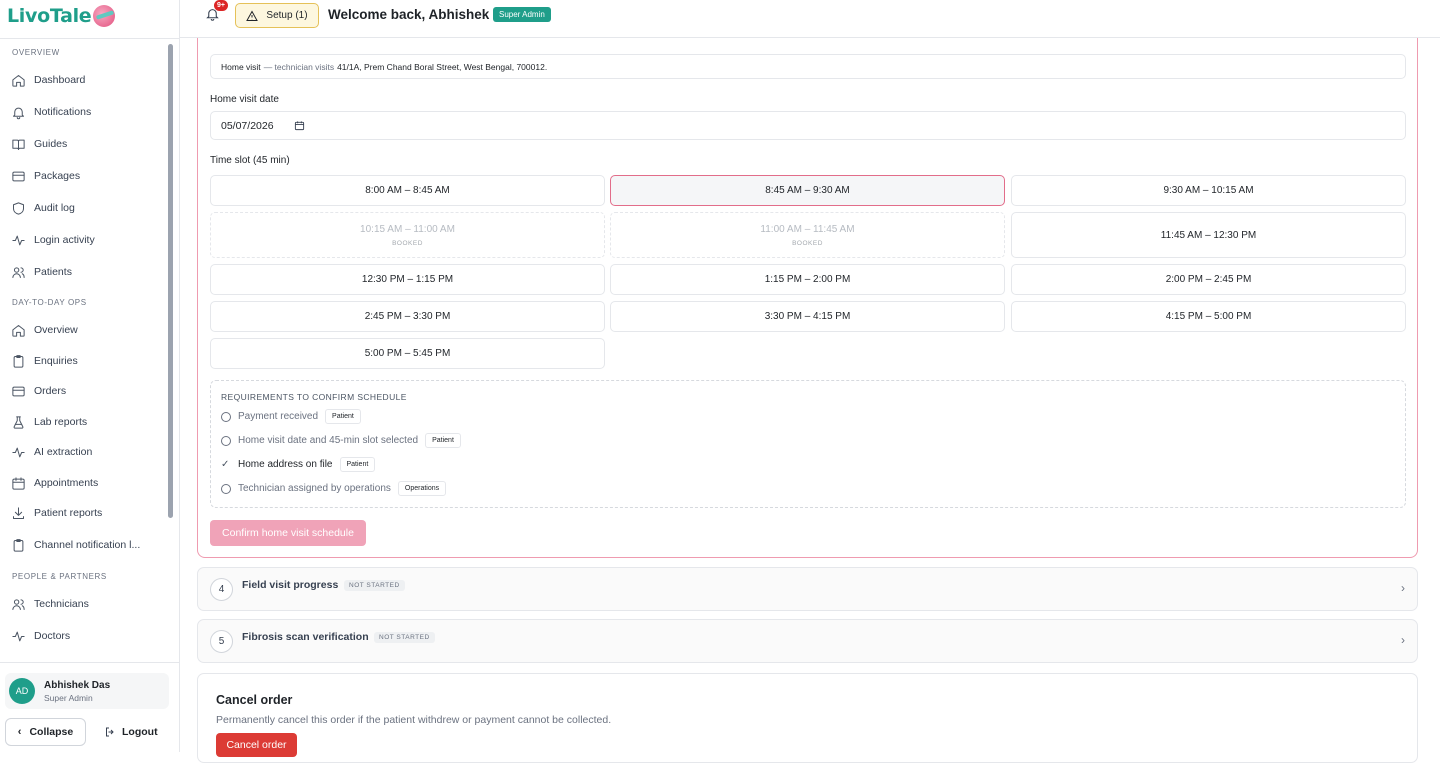 The width and height of the screenshot is (1440, 763). I want to click on user-profile: AD Abhishek Das Super Admin, so click(87, 691).